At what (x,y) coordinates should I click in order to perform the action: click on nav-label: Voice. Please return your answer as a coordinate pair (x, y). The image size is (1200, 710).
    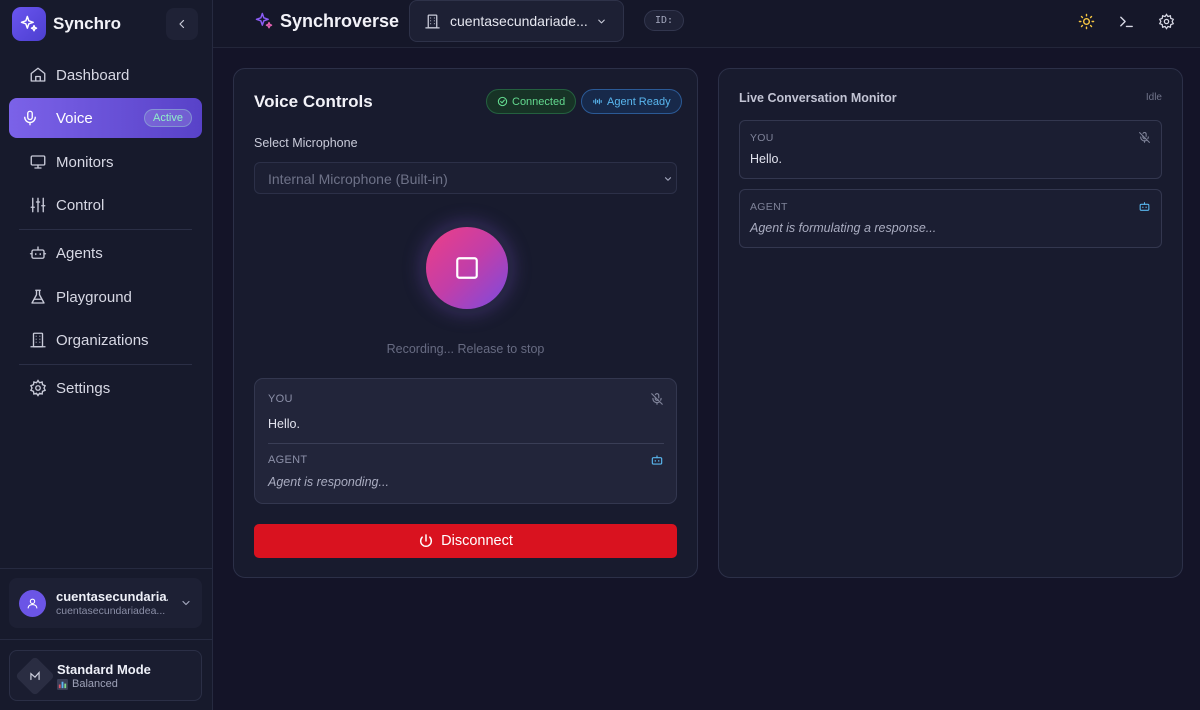
    Looking at the image, I should click on (74, 118).